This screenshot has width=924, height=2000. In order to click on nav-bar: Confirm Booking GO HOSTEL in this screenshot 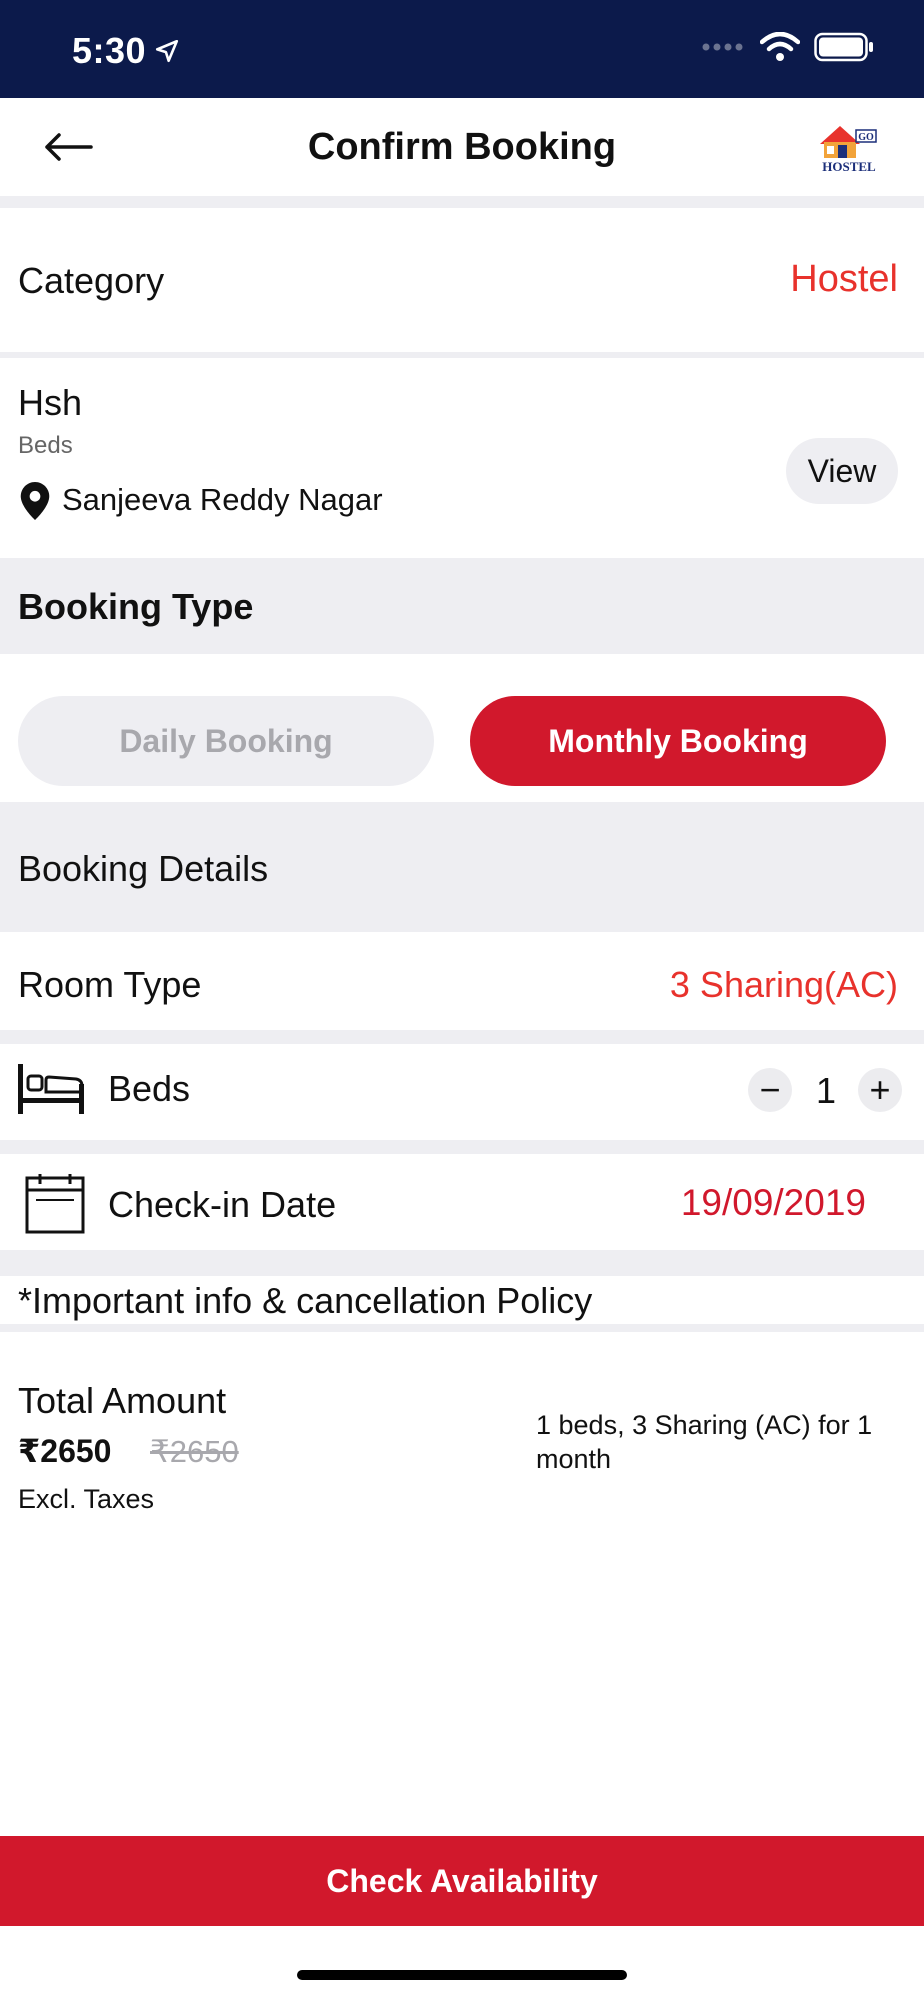, I will do `click(462, 147)`.